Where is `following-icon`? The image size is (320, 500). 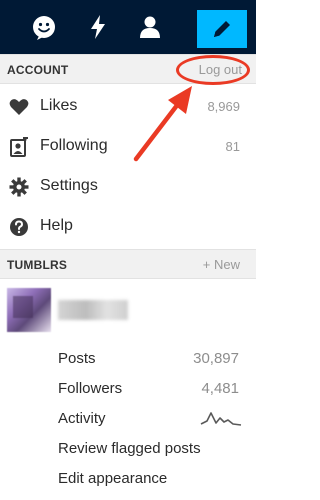 following-icon is located at coordinates (19, 147).